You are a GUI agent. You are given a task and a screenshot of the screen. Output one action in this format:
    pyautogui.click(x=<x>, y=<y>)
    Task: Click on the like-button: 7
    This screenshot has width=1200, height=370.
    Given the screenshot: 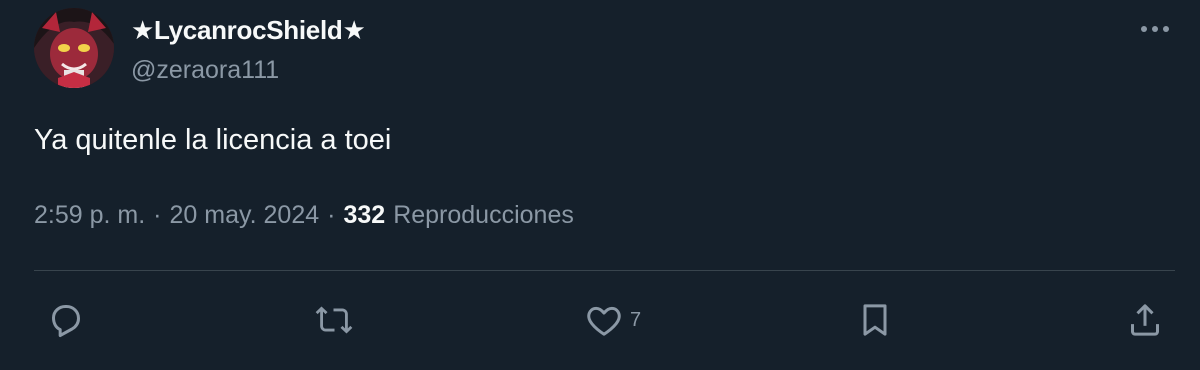 What is the action you would take?
    pyautogui.click(x=612, y=320)
    